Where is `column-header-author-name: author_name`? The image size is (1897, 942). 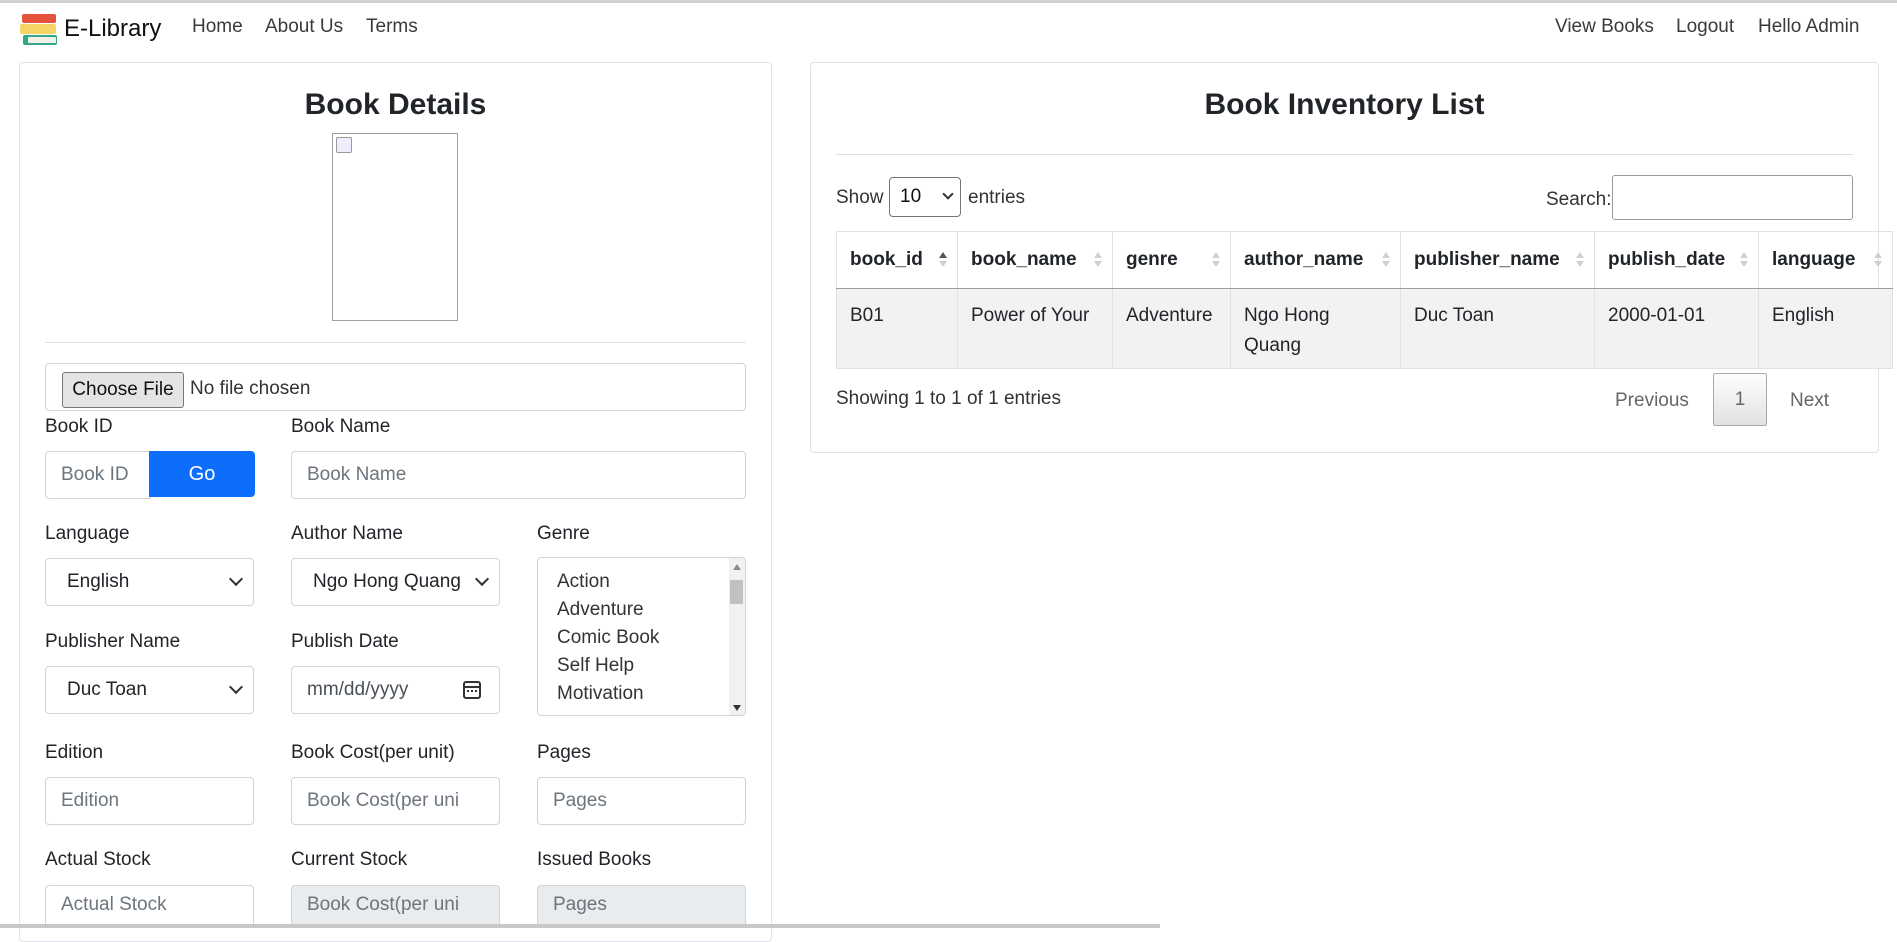 column-header-author-name: author_name is located at coordinates (1315, 260).